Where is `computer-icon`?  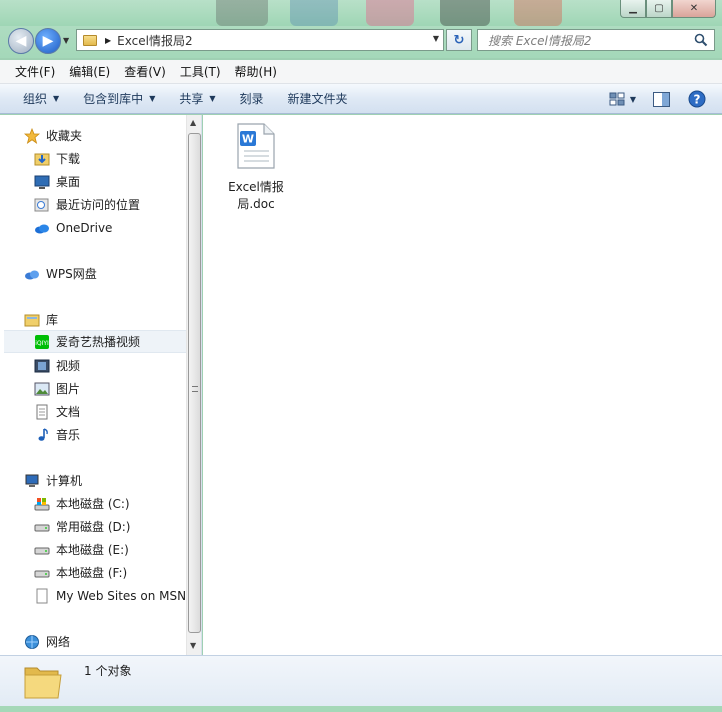 computer-icon is located at coordinates (32, 481).